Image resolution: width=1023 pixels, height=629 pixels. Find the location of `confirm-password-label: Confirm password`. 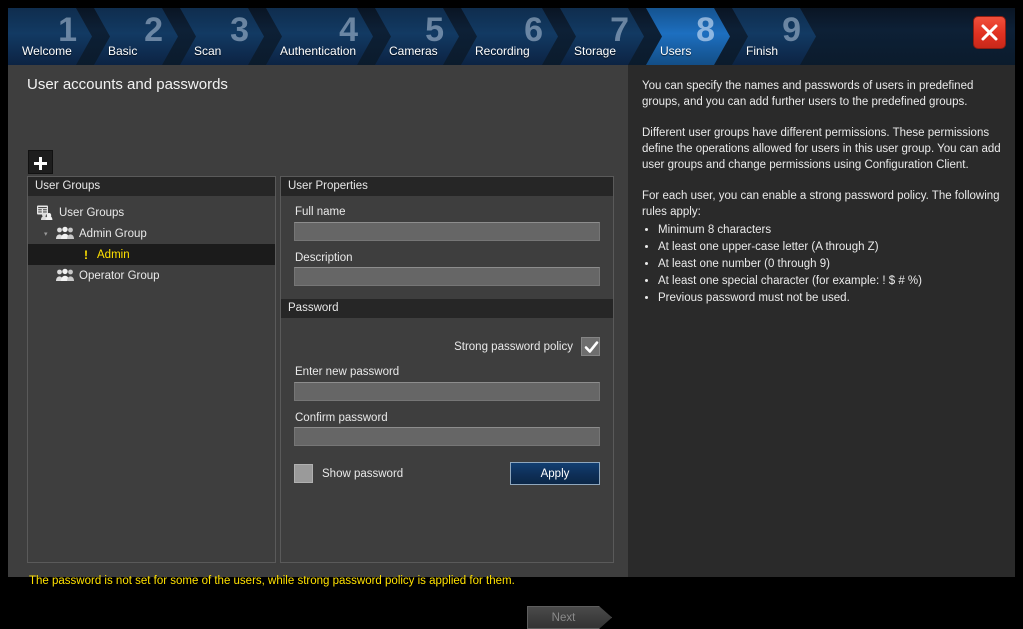

confirm-password-label: Confirm password is located at coordinates (341, 417).